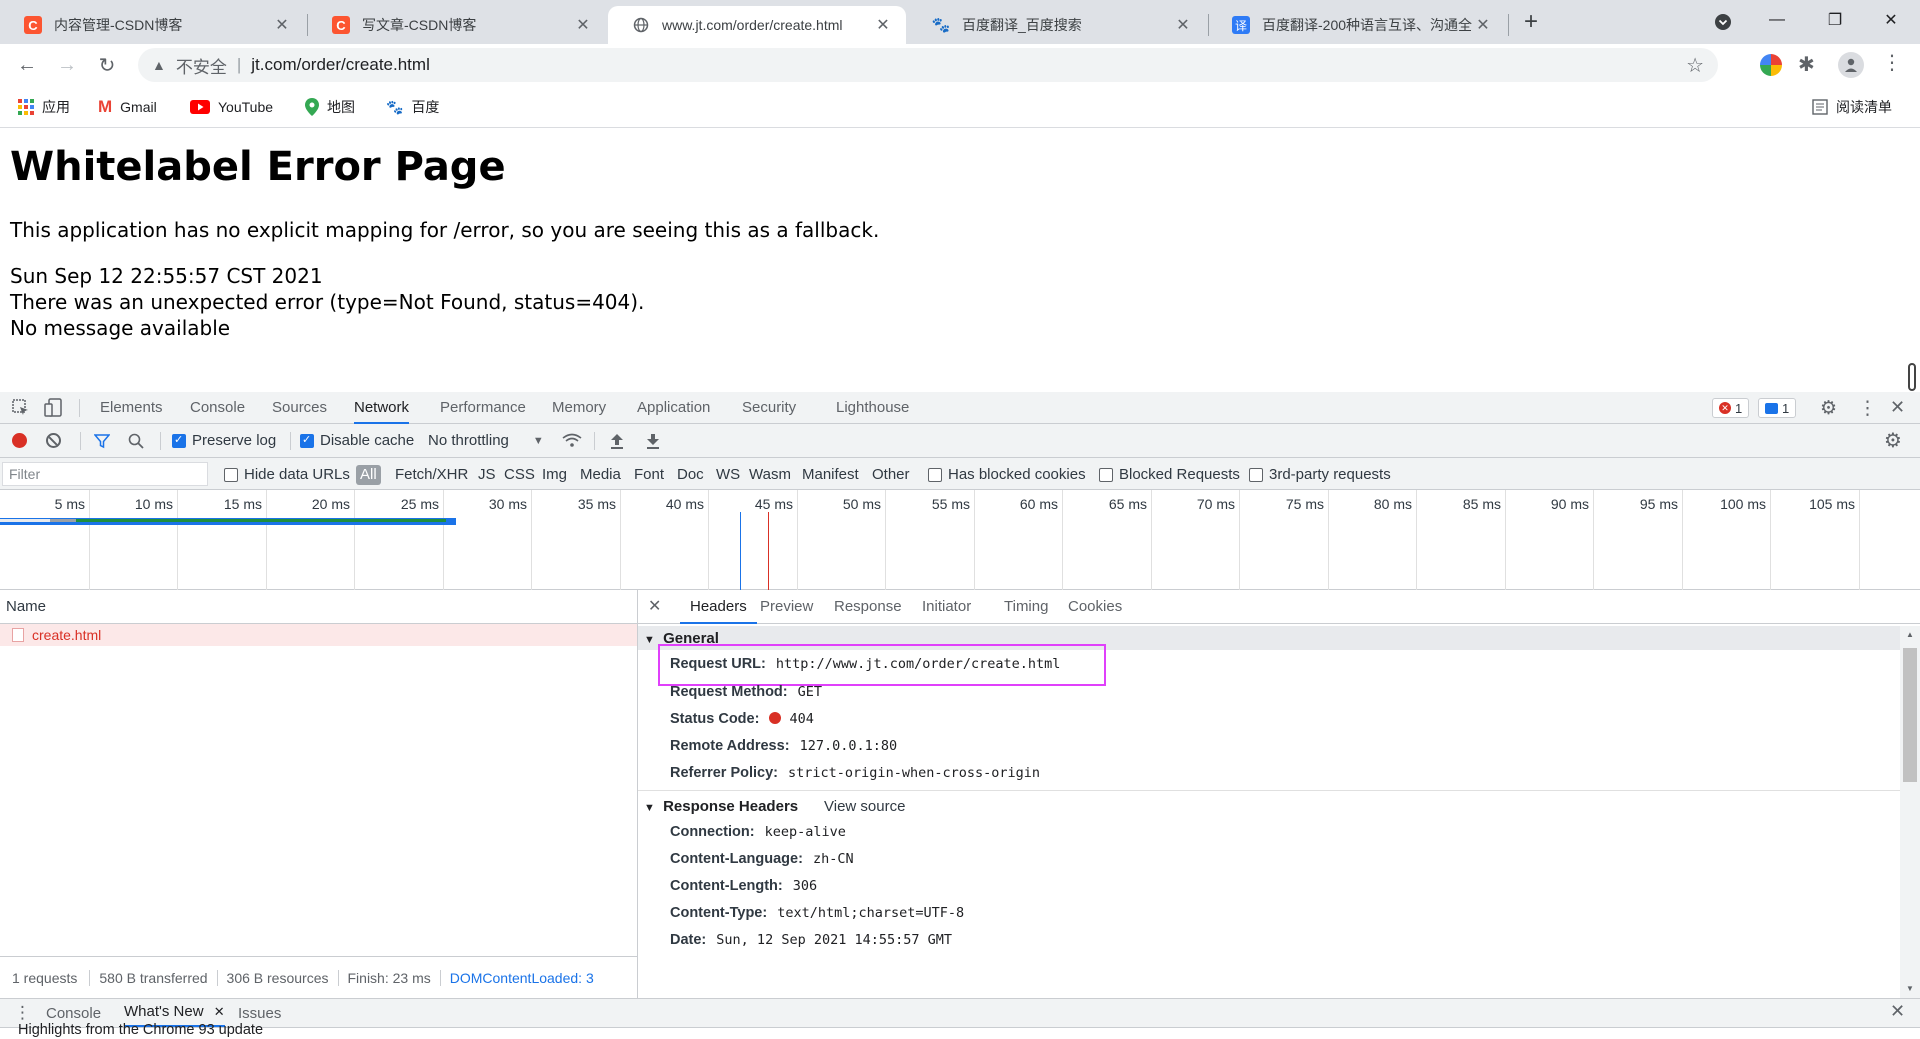 This screenshot has width=1920, height=1039. I want to click on profile-avatar-icon, so click(1851, 65).